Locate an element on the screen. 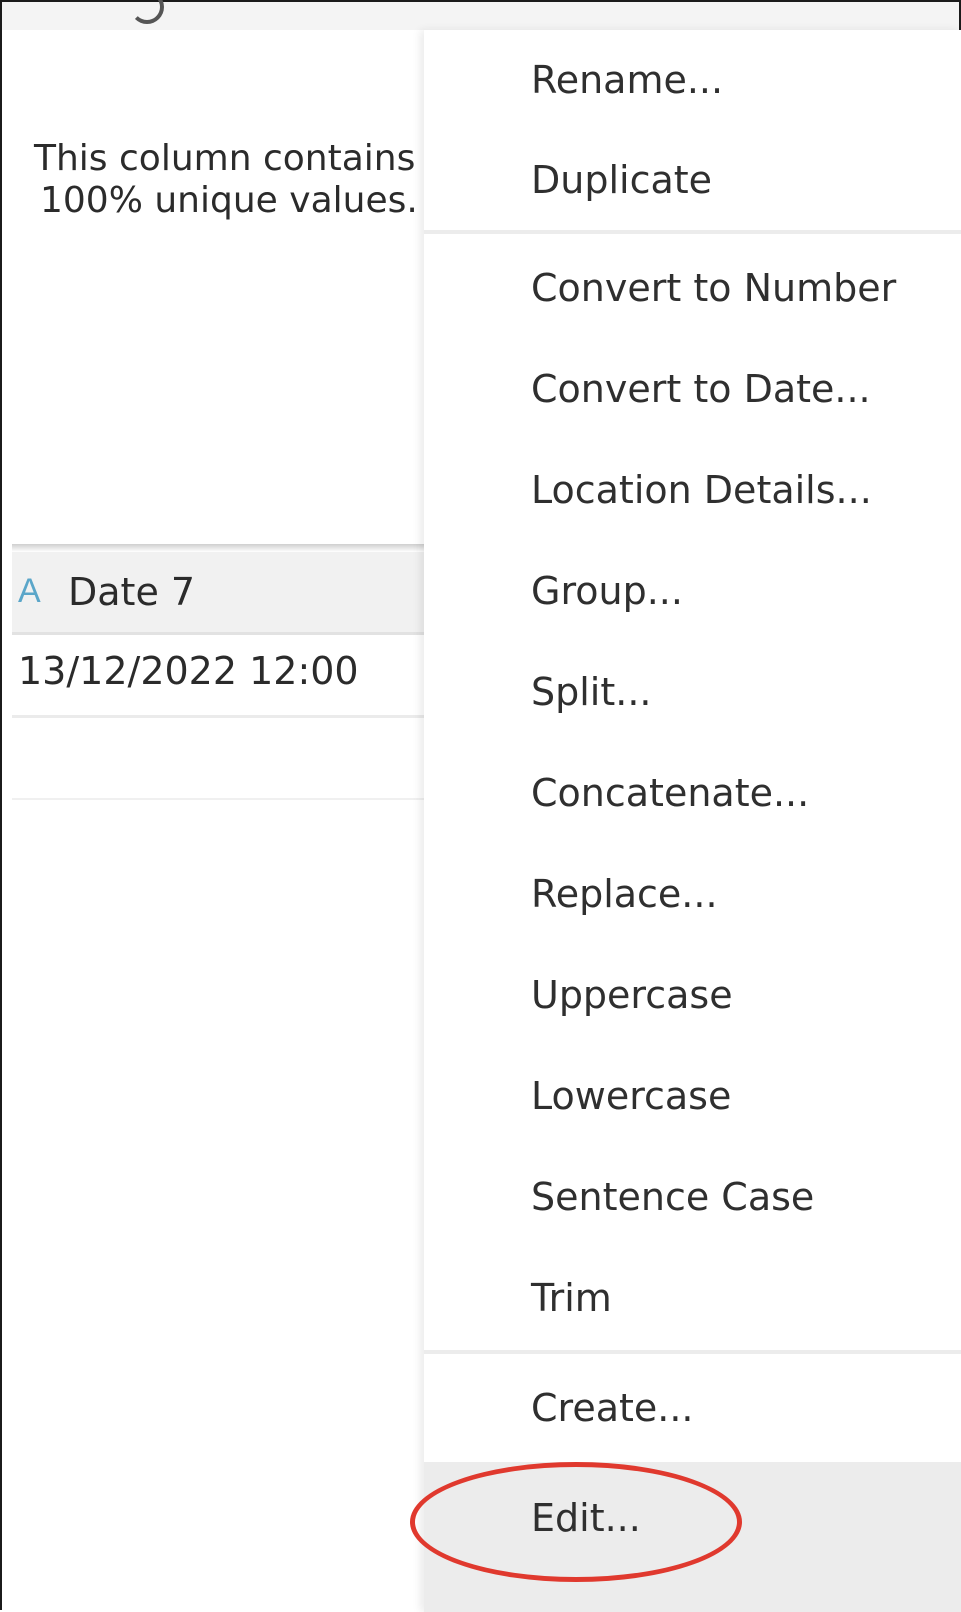 This screenshot has width=961, height=1612. menu-item-lowercase: Lowercase is located at coordinates (692, 1096).